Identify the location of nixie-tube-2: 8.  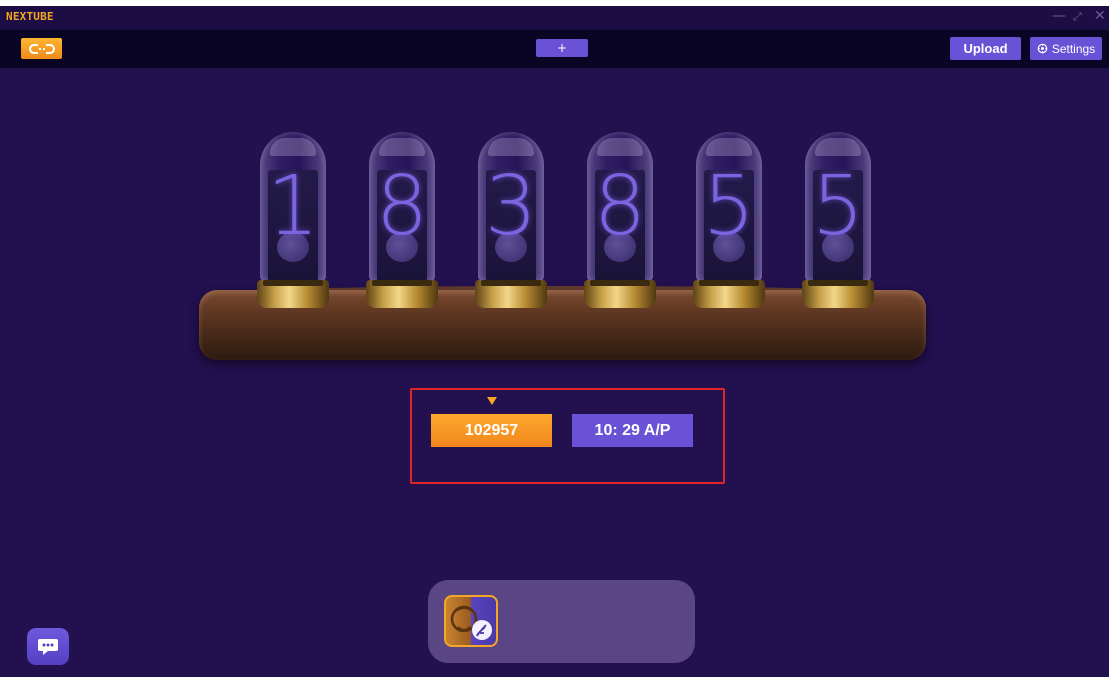
(402, 220).